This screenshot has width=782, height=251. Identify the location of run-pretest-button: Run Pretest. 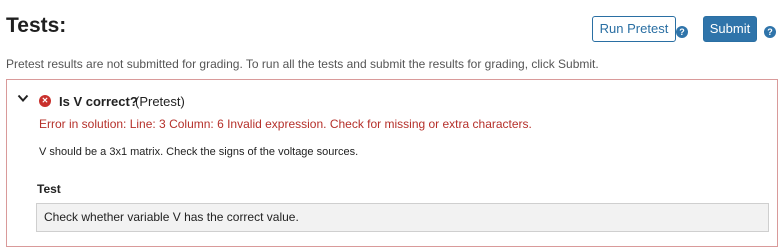
(634, 29).